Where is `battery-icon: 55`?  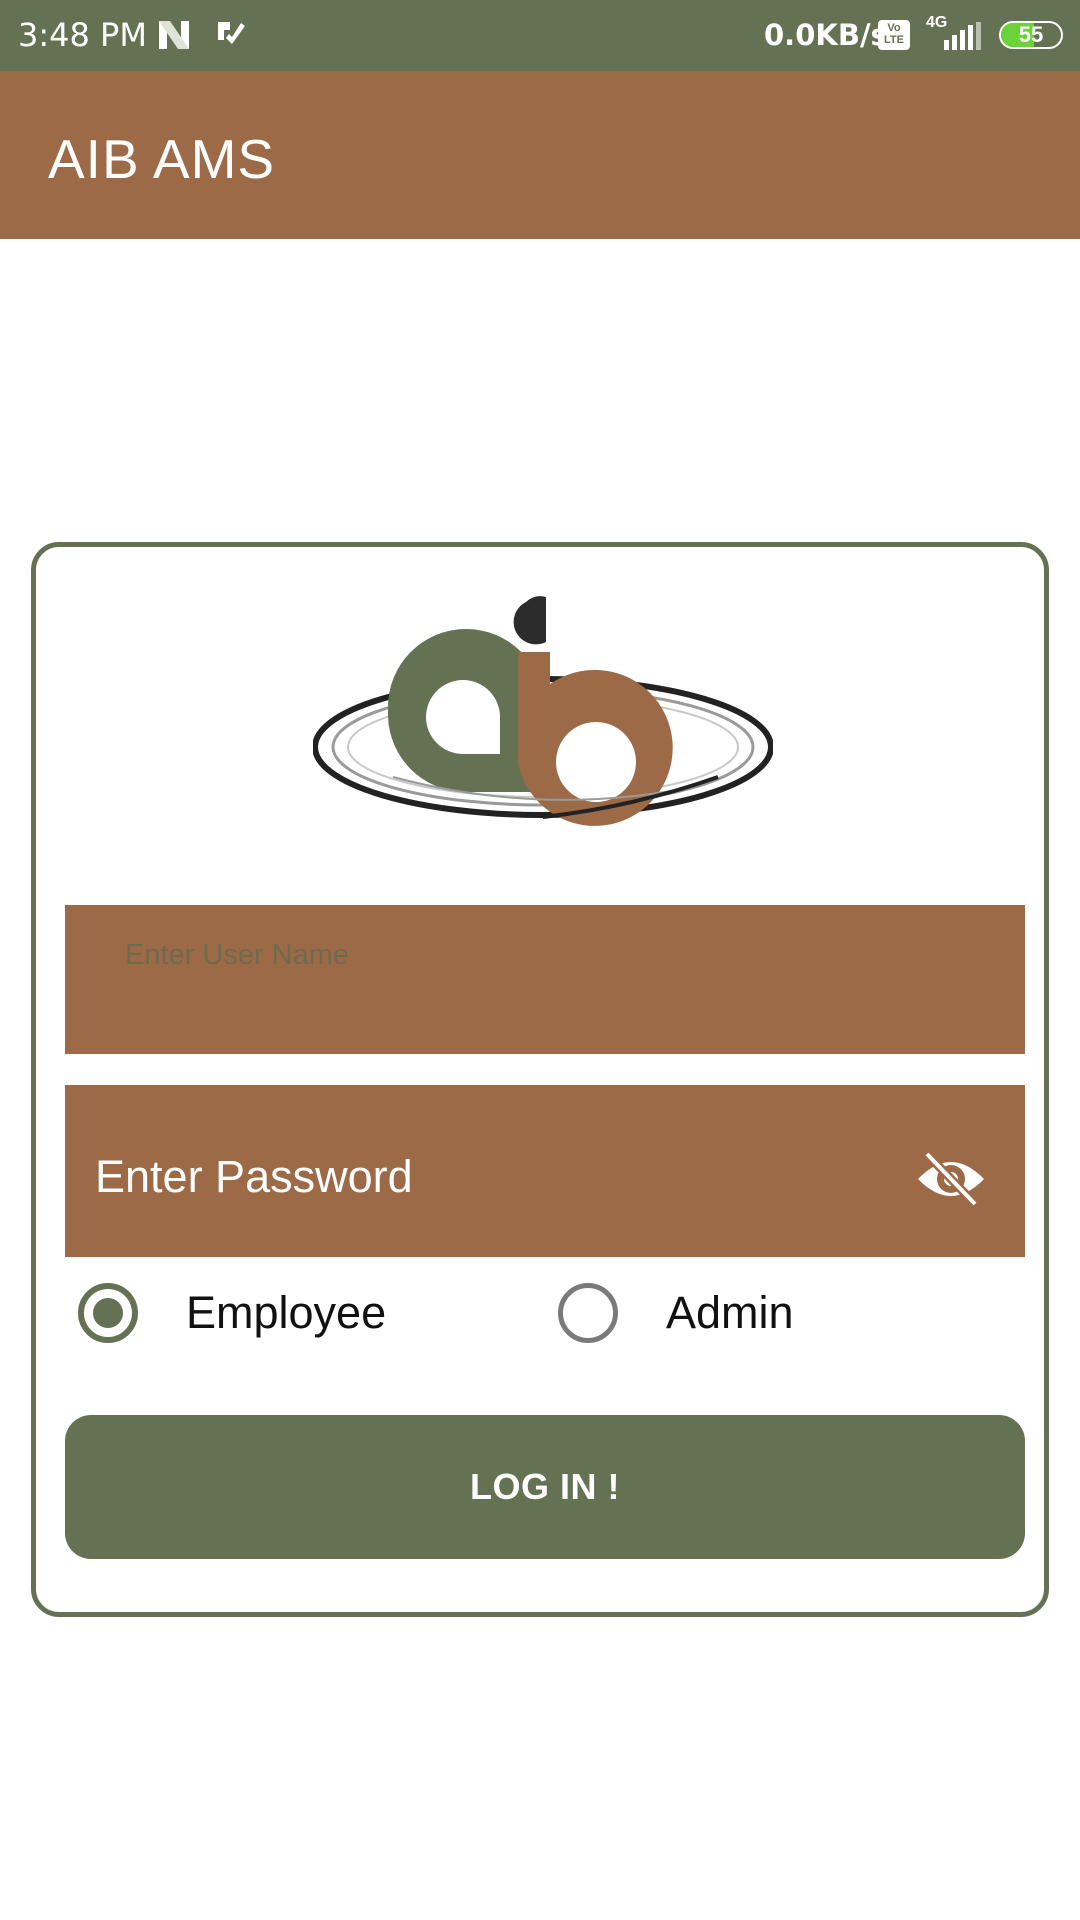 battery-icon: 55 is located at coordinates (1031, 35).